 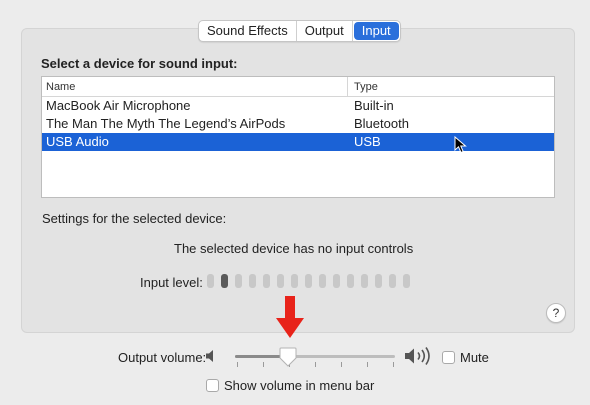 I want to click on mute-label: Mute, so click(x=474, y=357).